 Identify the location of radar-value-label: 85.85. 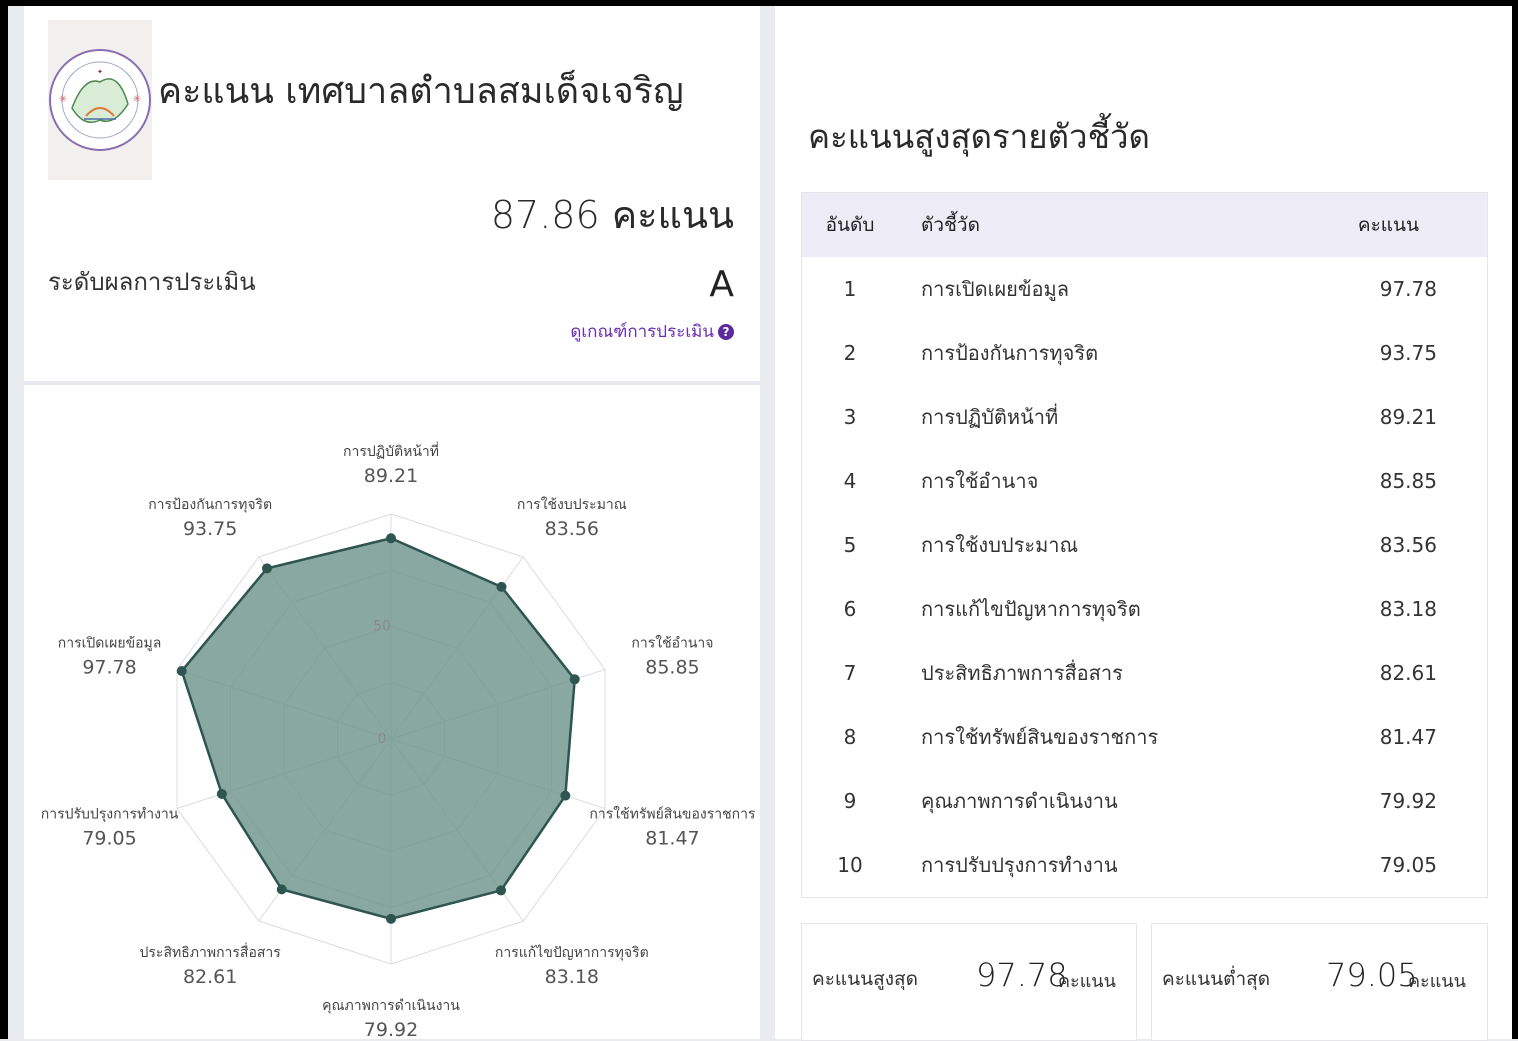
(672, 667).